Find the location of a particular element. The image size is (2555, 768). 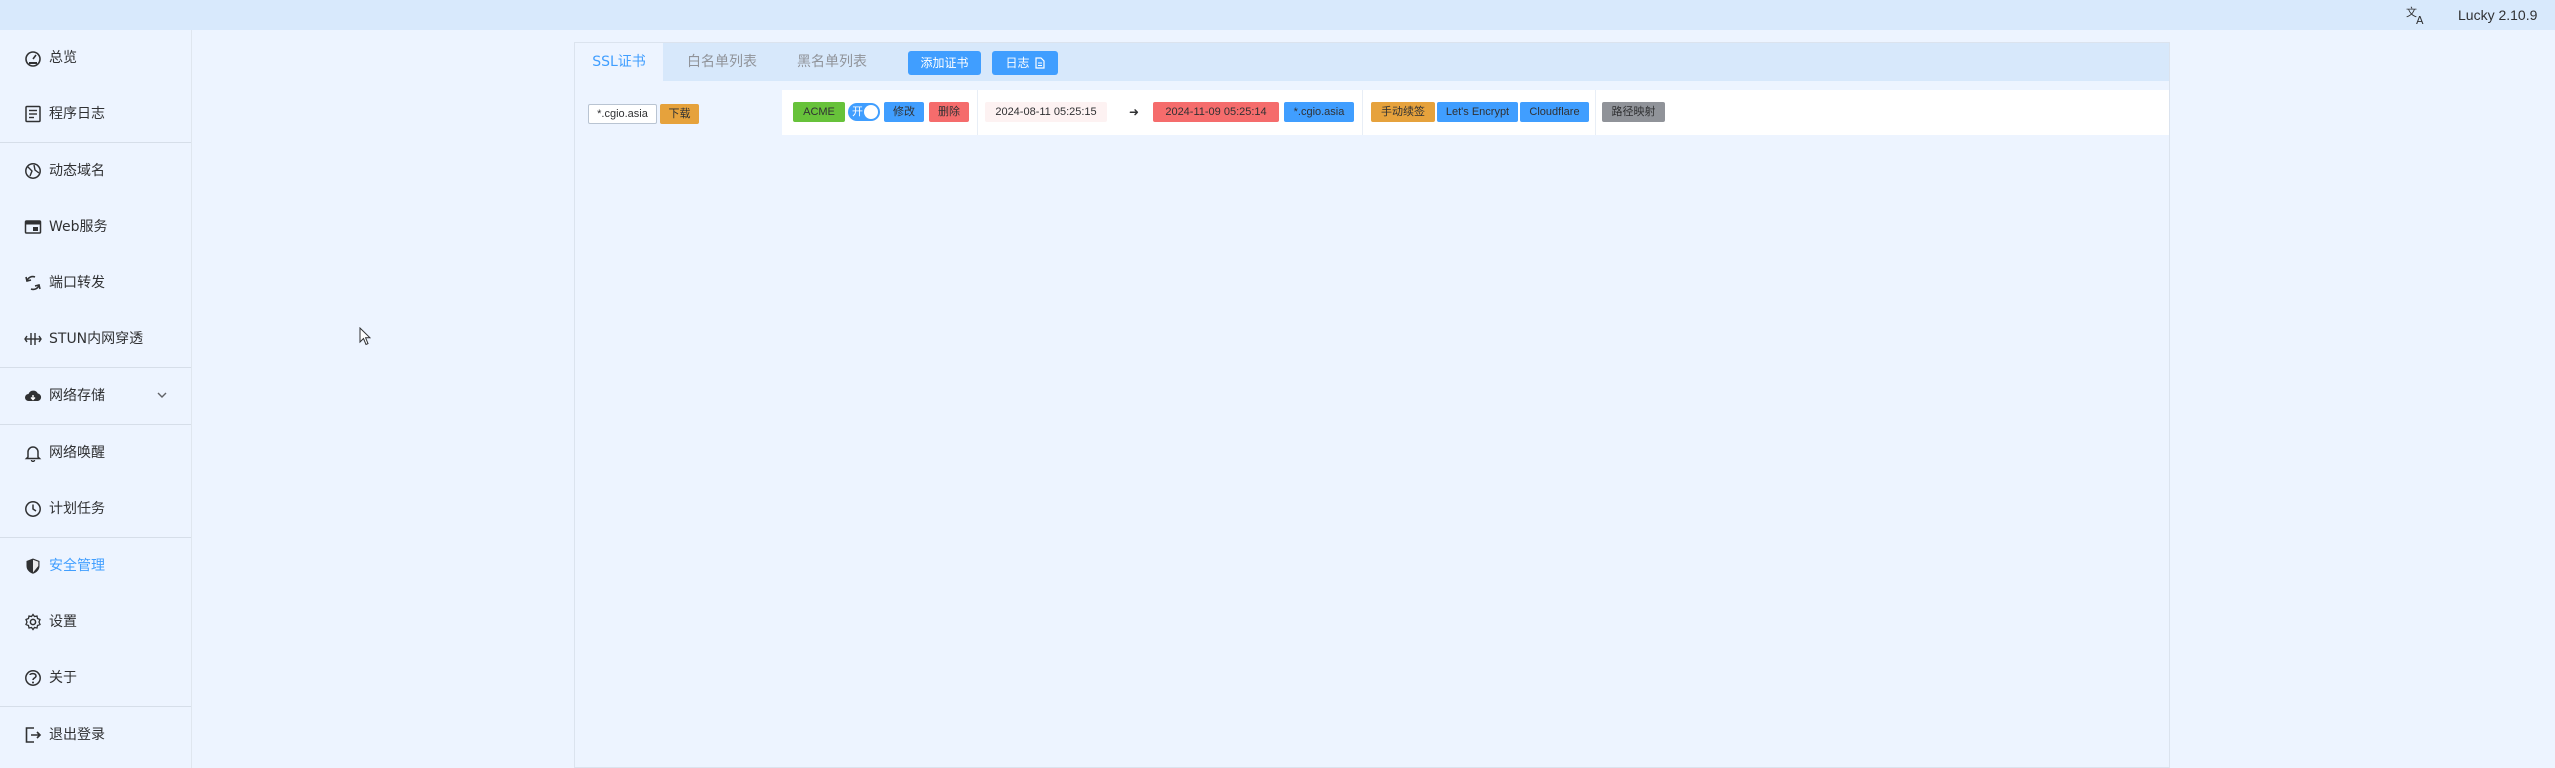

log-label: 日志 is located at coordinates (1017, 63).